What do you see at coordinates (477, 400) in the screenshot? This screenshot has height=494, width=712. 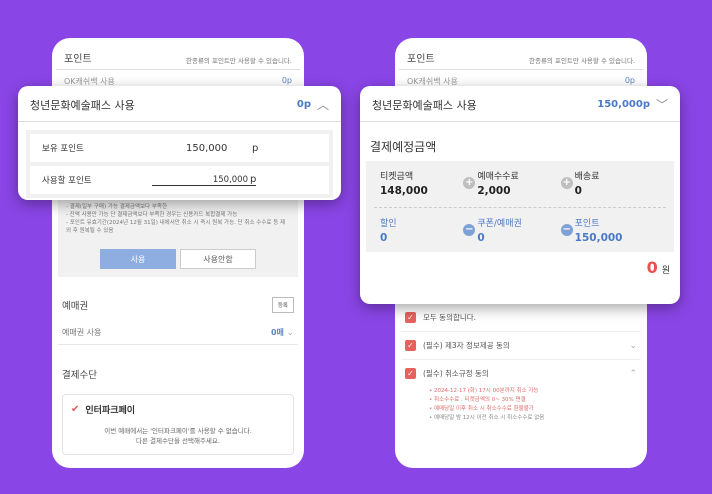 I see `cancel-note: • 취소수수료 : 티켓금액의 0~ 30% 면결` at bounding box center [477, 400].